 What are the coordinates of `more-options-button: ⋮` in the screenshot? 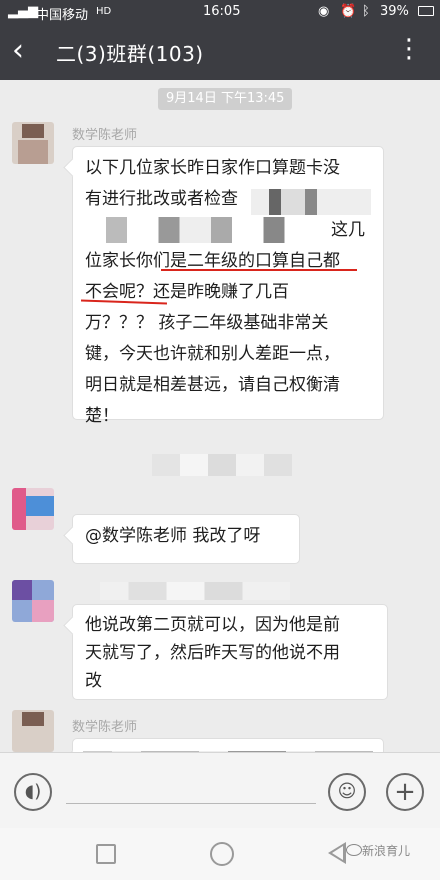 It's located at (409, 52).